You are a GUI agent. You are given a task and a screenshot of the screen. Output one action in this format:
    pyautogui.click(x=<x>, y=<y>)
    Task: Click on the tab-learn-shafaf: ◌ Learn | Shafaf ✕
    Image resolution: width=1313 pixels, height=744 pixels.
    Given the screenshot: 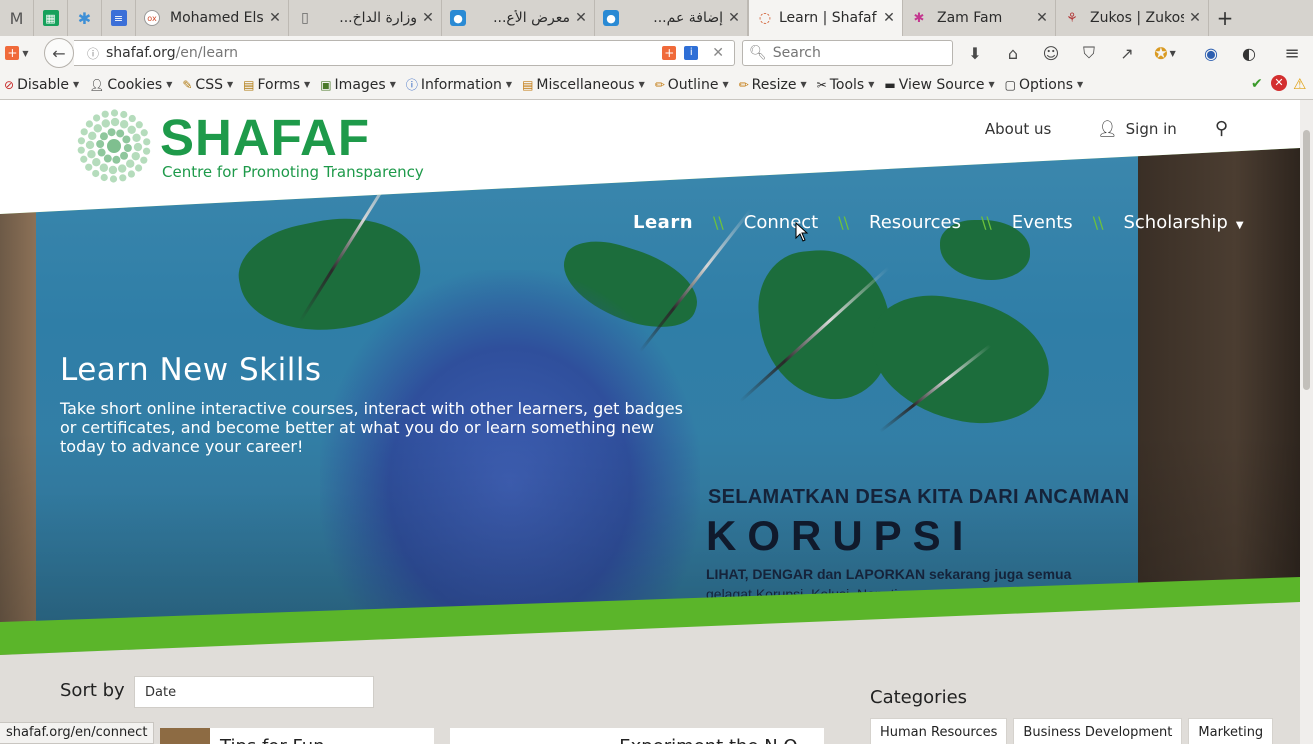 What is the action you would take?
    pyautogui.click(x=825, y=18)
    